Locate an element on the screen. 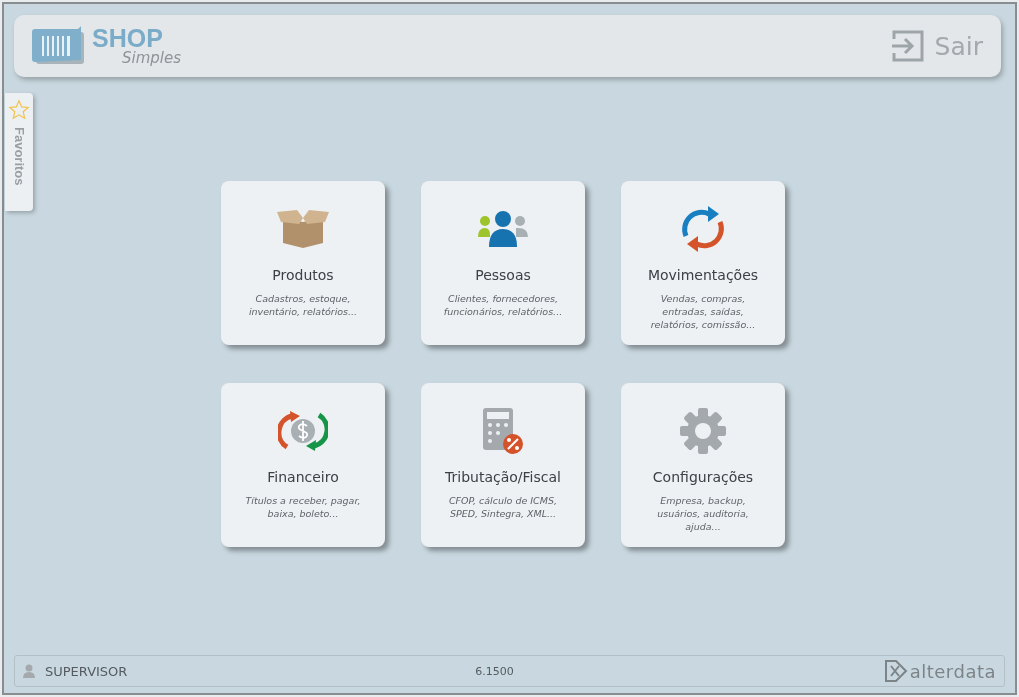  barcode-logo-icon is located at coordinates (59, 46).